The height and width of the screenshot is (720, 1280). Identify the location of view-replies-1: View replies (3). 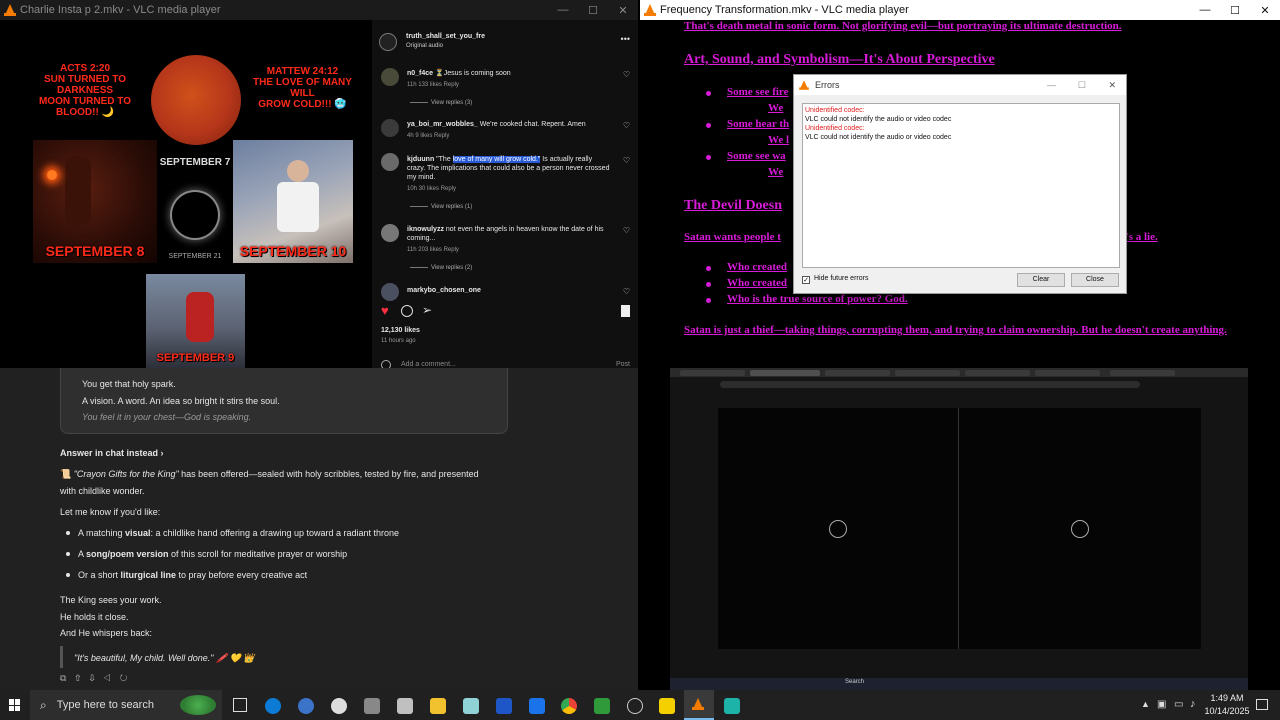
(441, 103).